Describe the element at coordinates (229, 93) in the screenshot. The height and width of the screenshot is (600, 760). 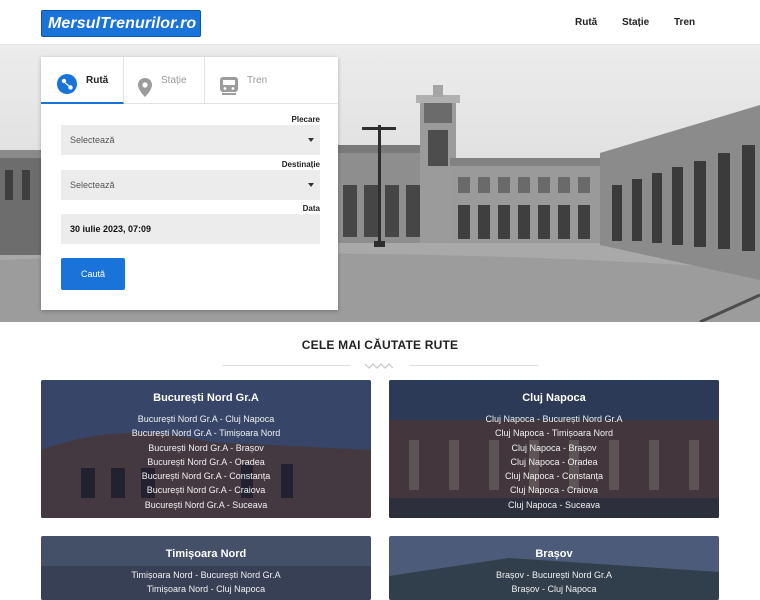
I see `train-icon` at that location.